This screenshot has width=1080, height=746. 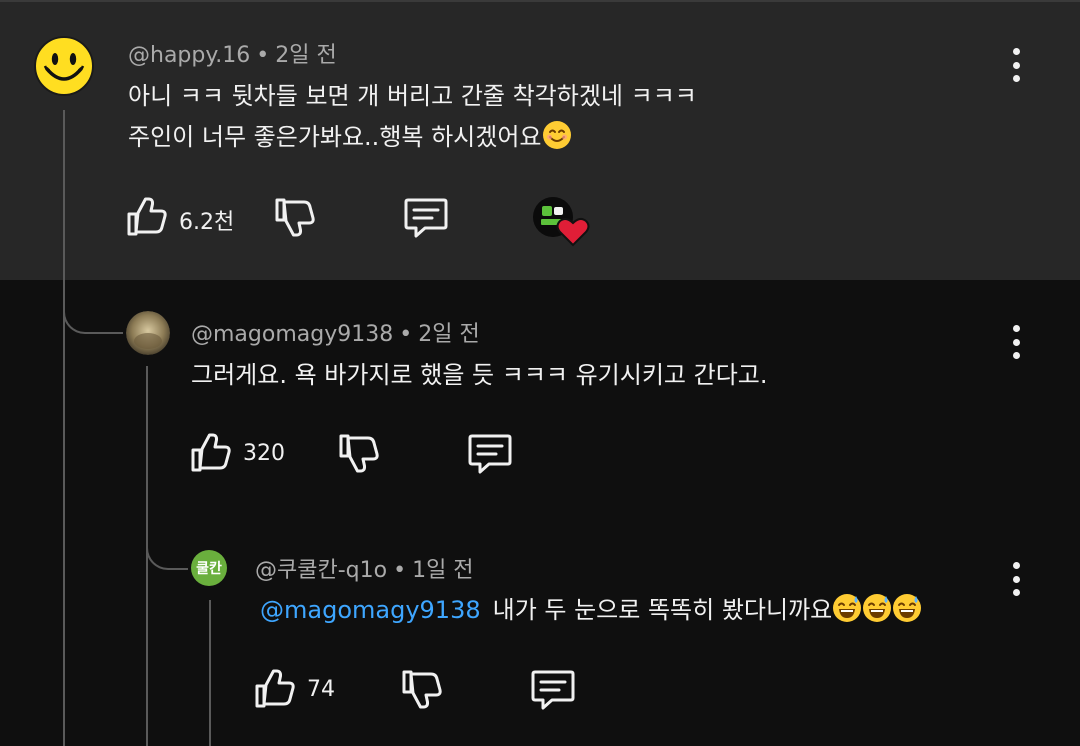 What do you see at coordinates (189, 55) in the screenshot?
I see `author-handle: @happy.16` at bounding box center [189, 55].